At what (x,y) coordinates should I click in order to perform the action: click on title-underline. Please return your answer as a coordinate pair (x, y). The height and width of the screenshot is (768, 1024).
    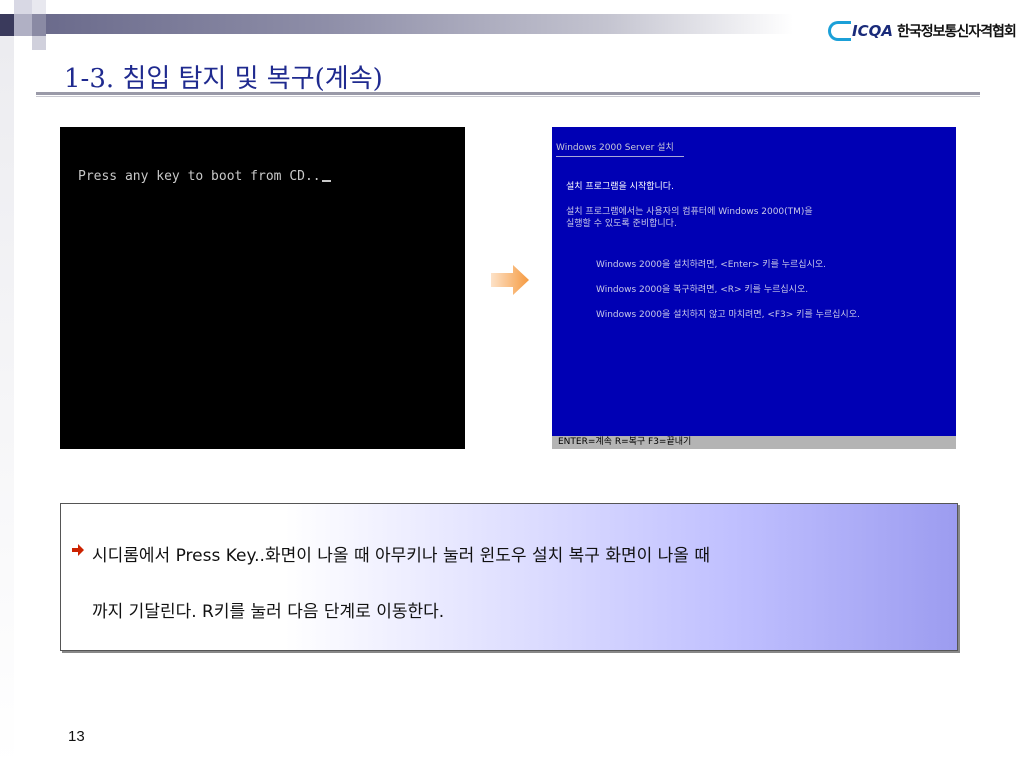
    Looking at the image, I should click on (508, 93).